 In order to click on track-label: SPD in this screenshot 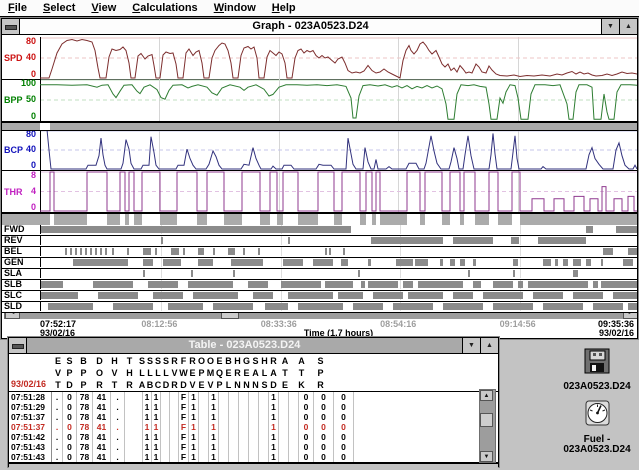, I will do `click(13, 58)`.